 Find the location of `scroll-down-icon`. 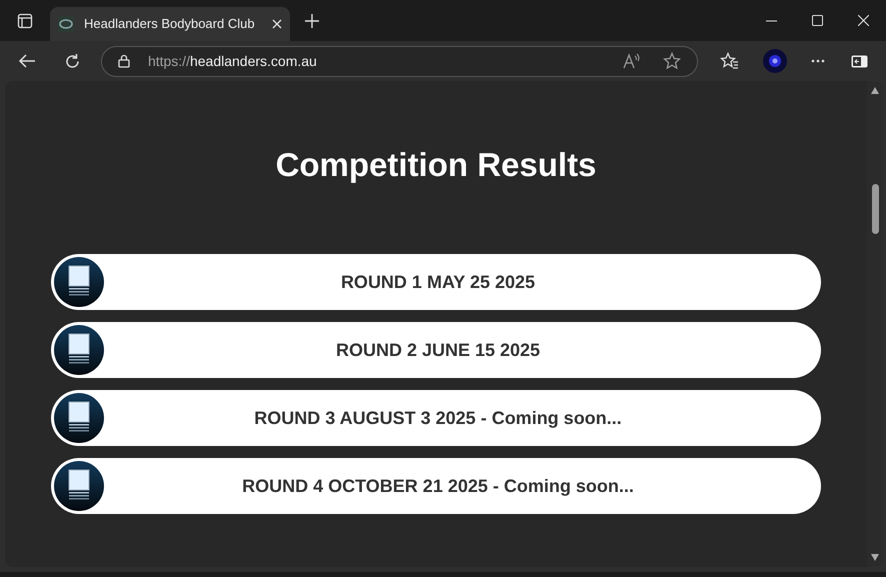

scroll-down-icon is located at coordinates (875, 557).